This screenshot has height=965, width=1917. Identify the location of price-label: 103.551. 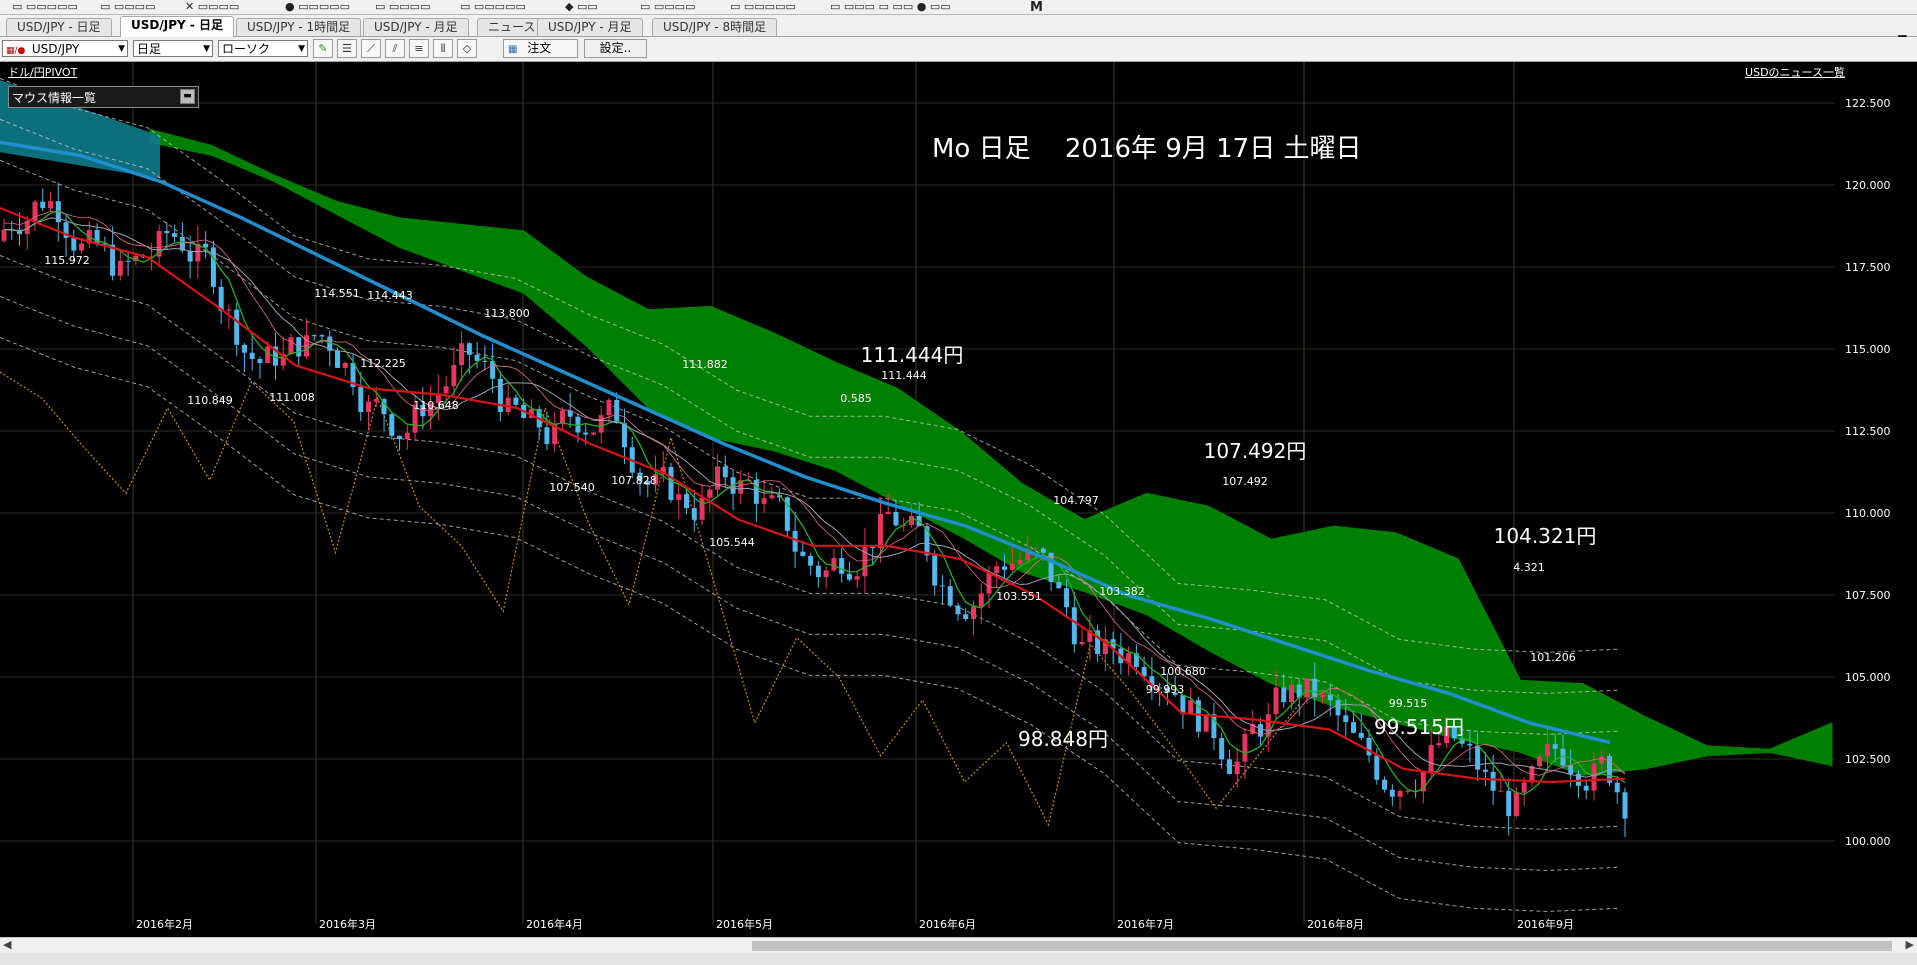
(1019, 596).